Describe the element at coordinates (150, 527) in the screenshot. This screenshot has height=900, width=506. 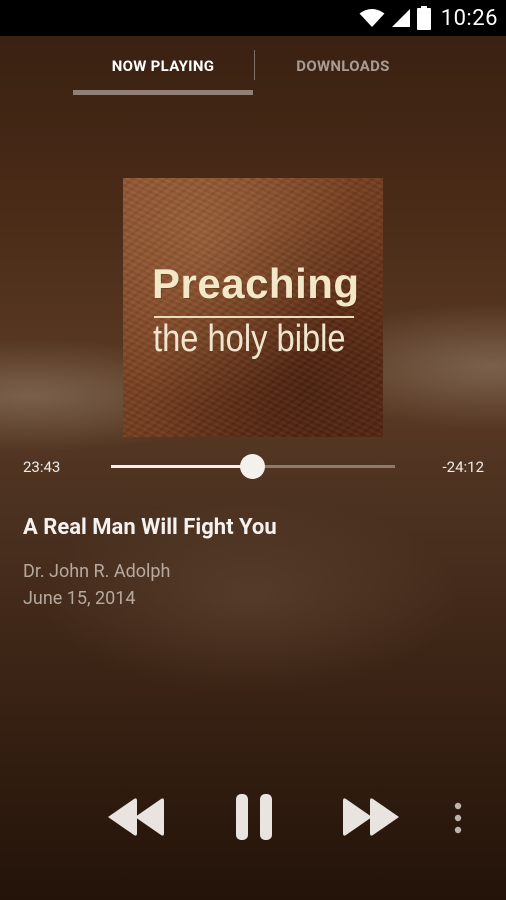
I see `track-title: A Real Man Will Fight You` at that location.